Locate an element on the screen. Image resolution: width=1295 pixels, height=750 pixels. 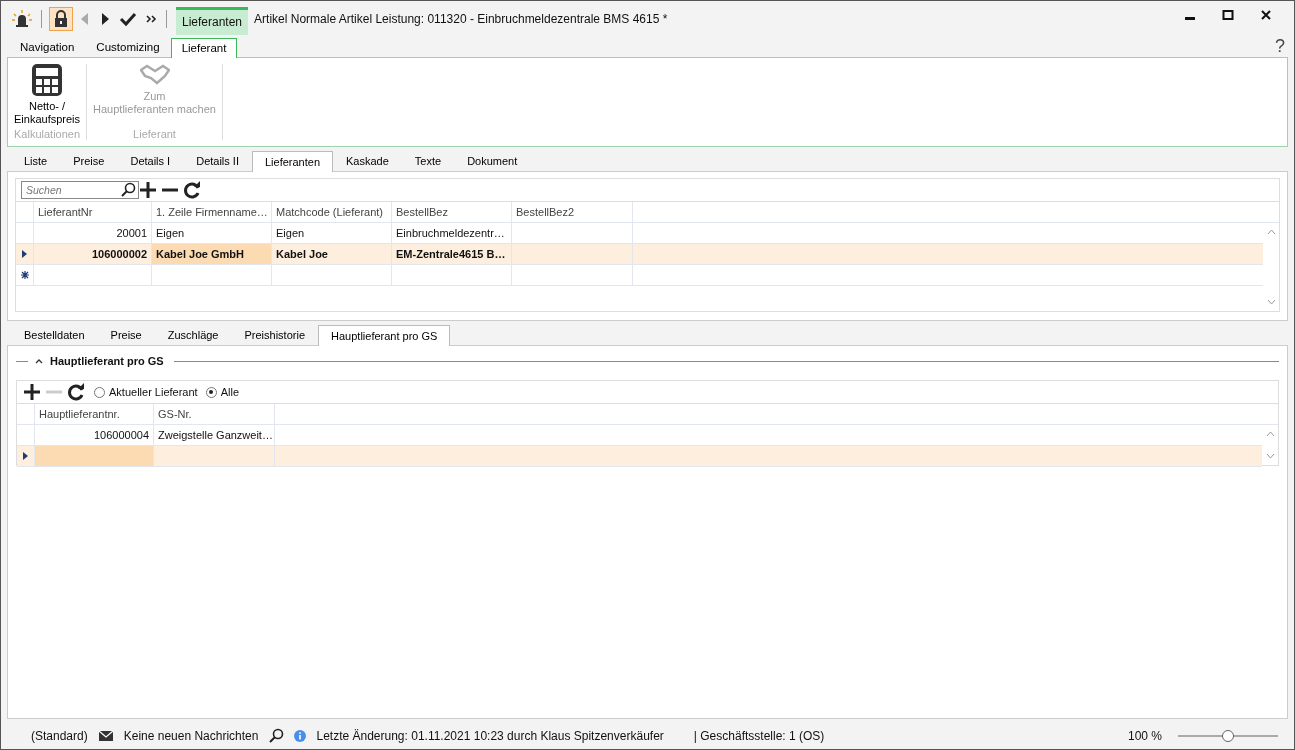
ribbon-tab: Lieferant is located at coordinates (204, 48).